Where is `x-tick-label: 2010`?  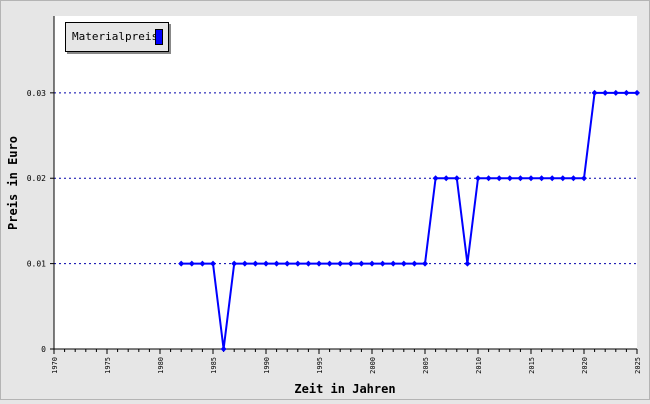
x-tick-label: 2010 is located at coordinates (479, 365).